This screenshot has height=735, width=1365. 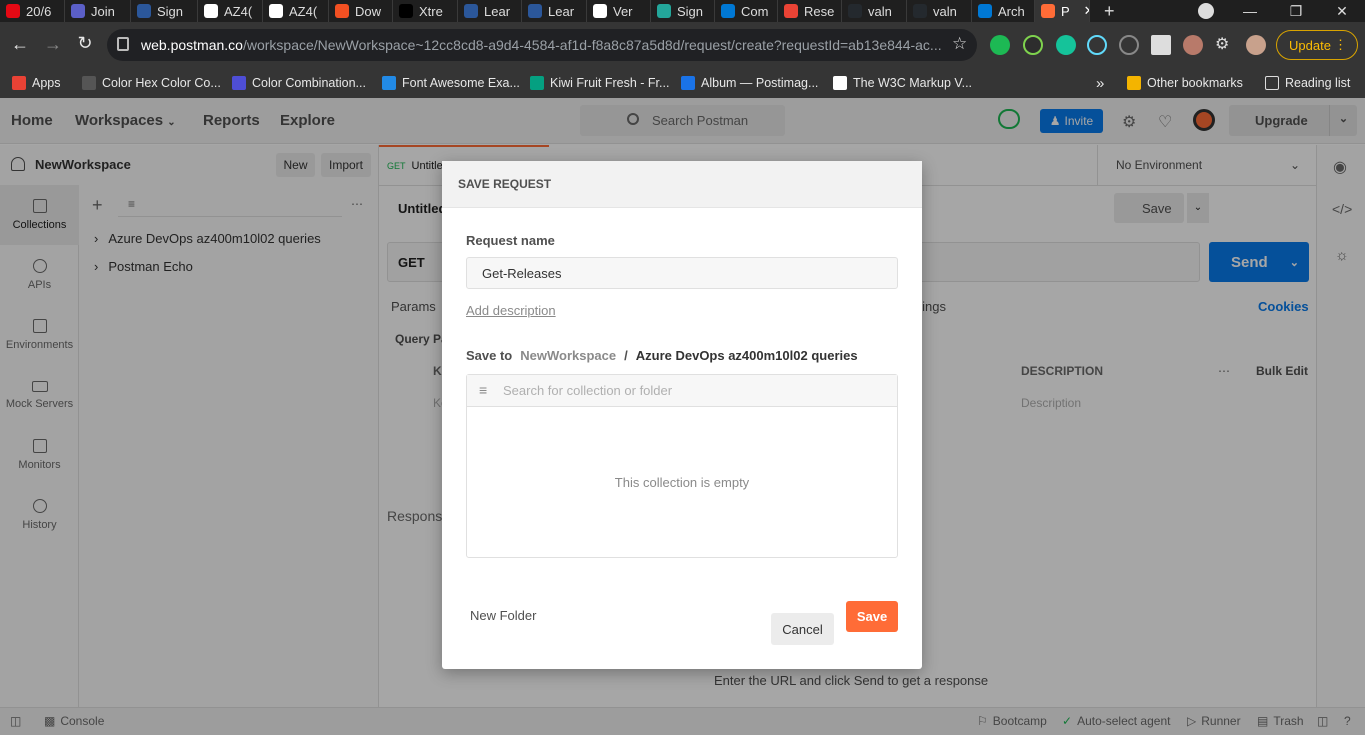 I want to click on other-bookmarks: Other bookmarks, so click(x=1185, y=83).